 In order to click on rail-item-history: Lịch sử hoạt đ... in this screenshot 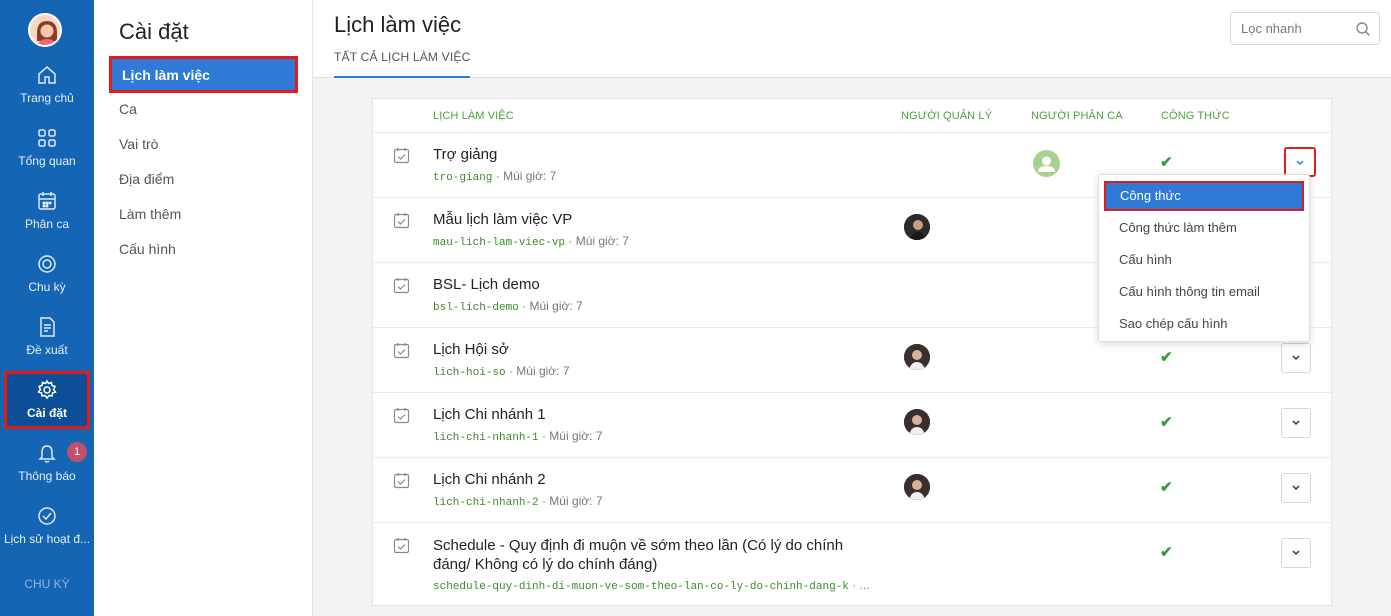, I will do `click(47, 533)`.